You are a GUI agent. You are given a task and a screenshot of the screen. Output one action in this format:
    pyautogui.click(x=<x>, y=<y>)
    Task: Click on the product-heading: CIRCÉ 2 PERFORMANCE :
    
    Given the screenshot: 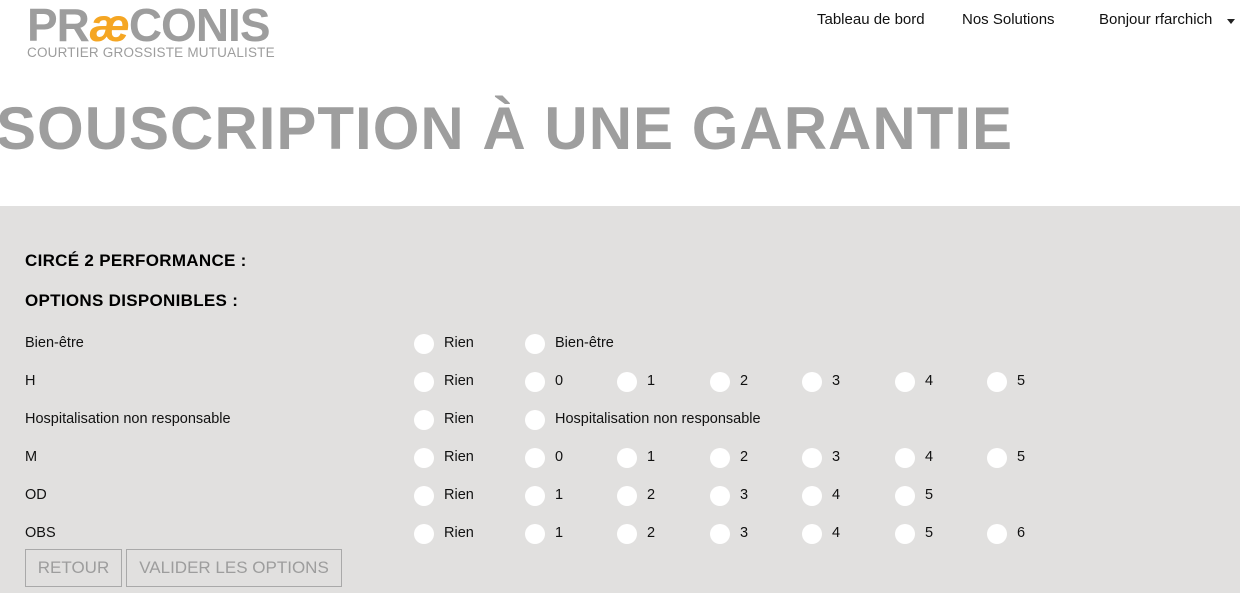 What is the action you would take?
    pyautogui.click(x=136, y=260)
    